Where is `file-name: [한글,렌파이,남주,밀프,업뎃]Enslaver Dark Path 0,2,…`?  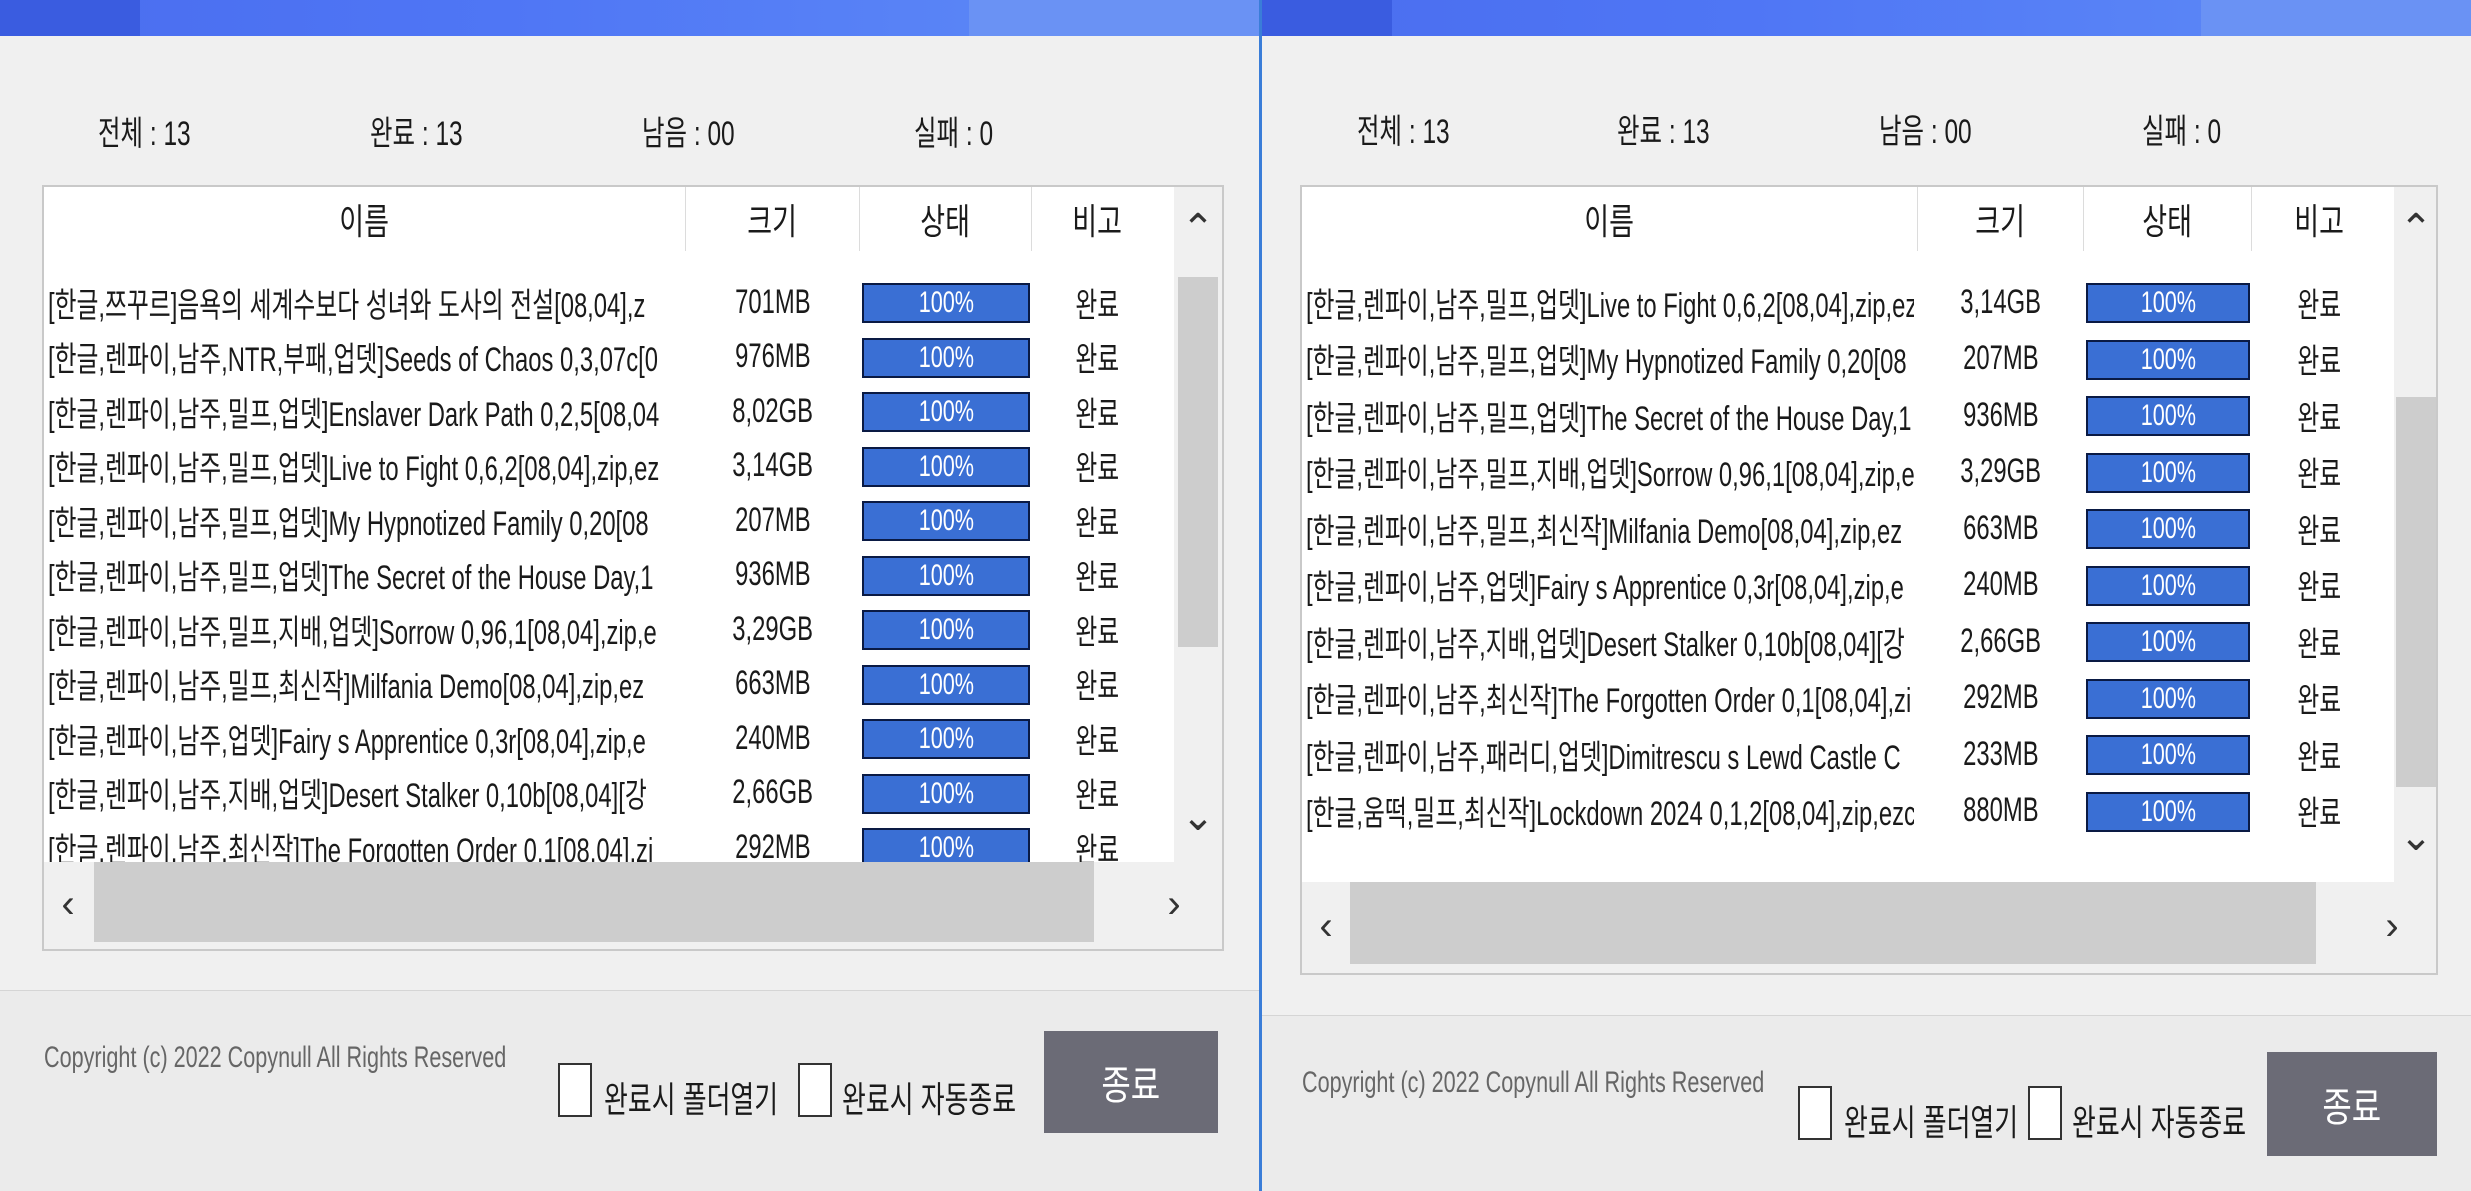
file-name: [한글,렌파이,남주,밀프,업뎃]Enslaver Dark Path 0,2,… is located at coordinates (354, 414).